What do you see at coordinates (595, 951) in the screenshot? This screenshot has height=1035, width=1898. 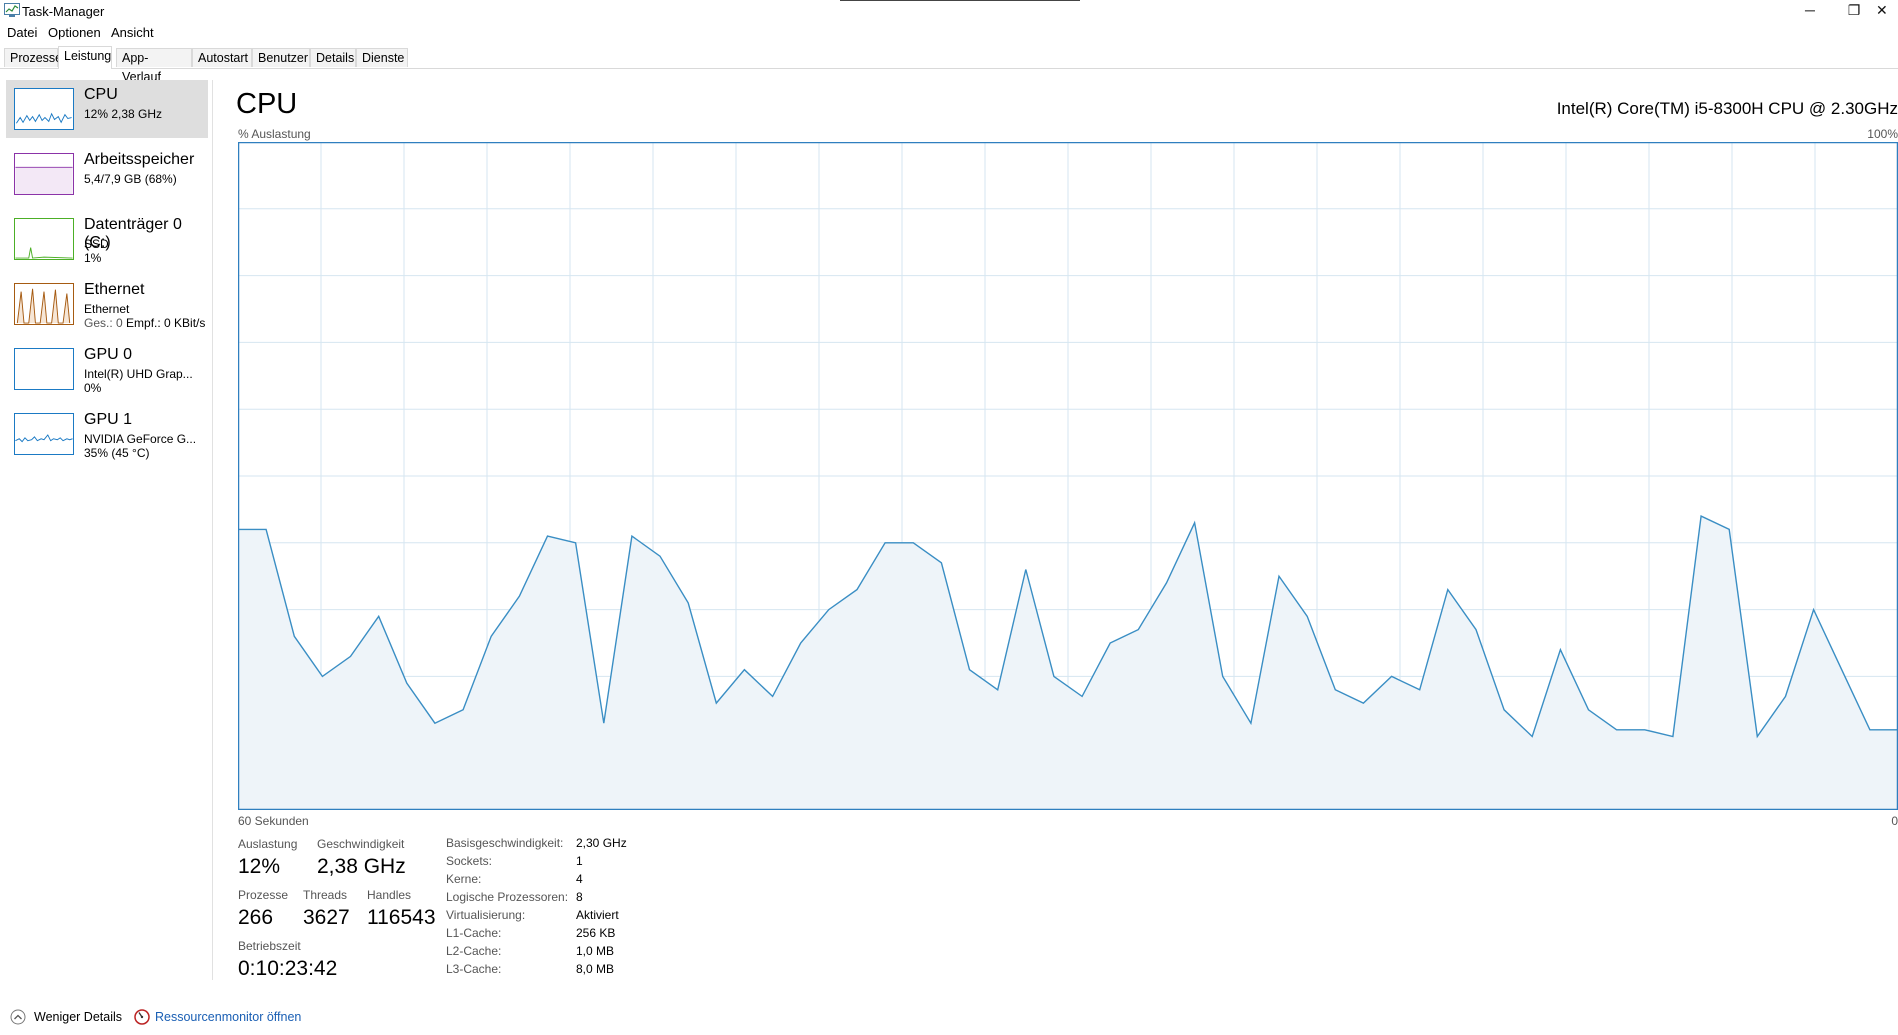 I see `spec-value-l2-cache: 1,0 MB` at bounding box center [595, 951].